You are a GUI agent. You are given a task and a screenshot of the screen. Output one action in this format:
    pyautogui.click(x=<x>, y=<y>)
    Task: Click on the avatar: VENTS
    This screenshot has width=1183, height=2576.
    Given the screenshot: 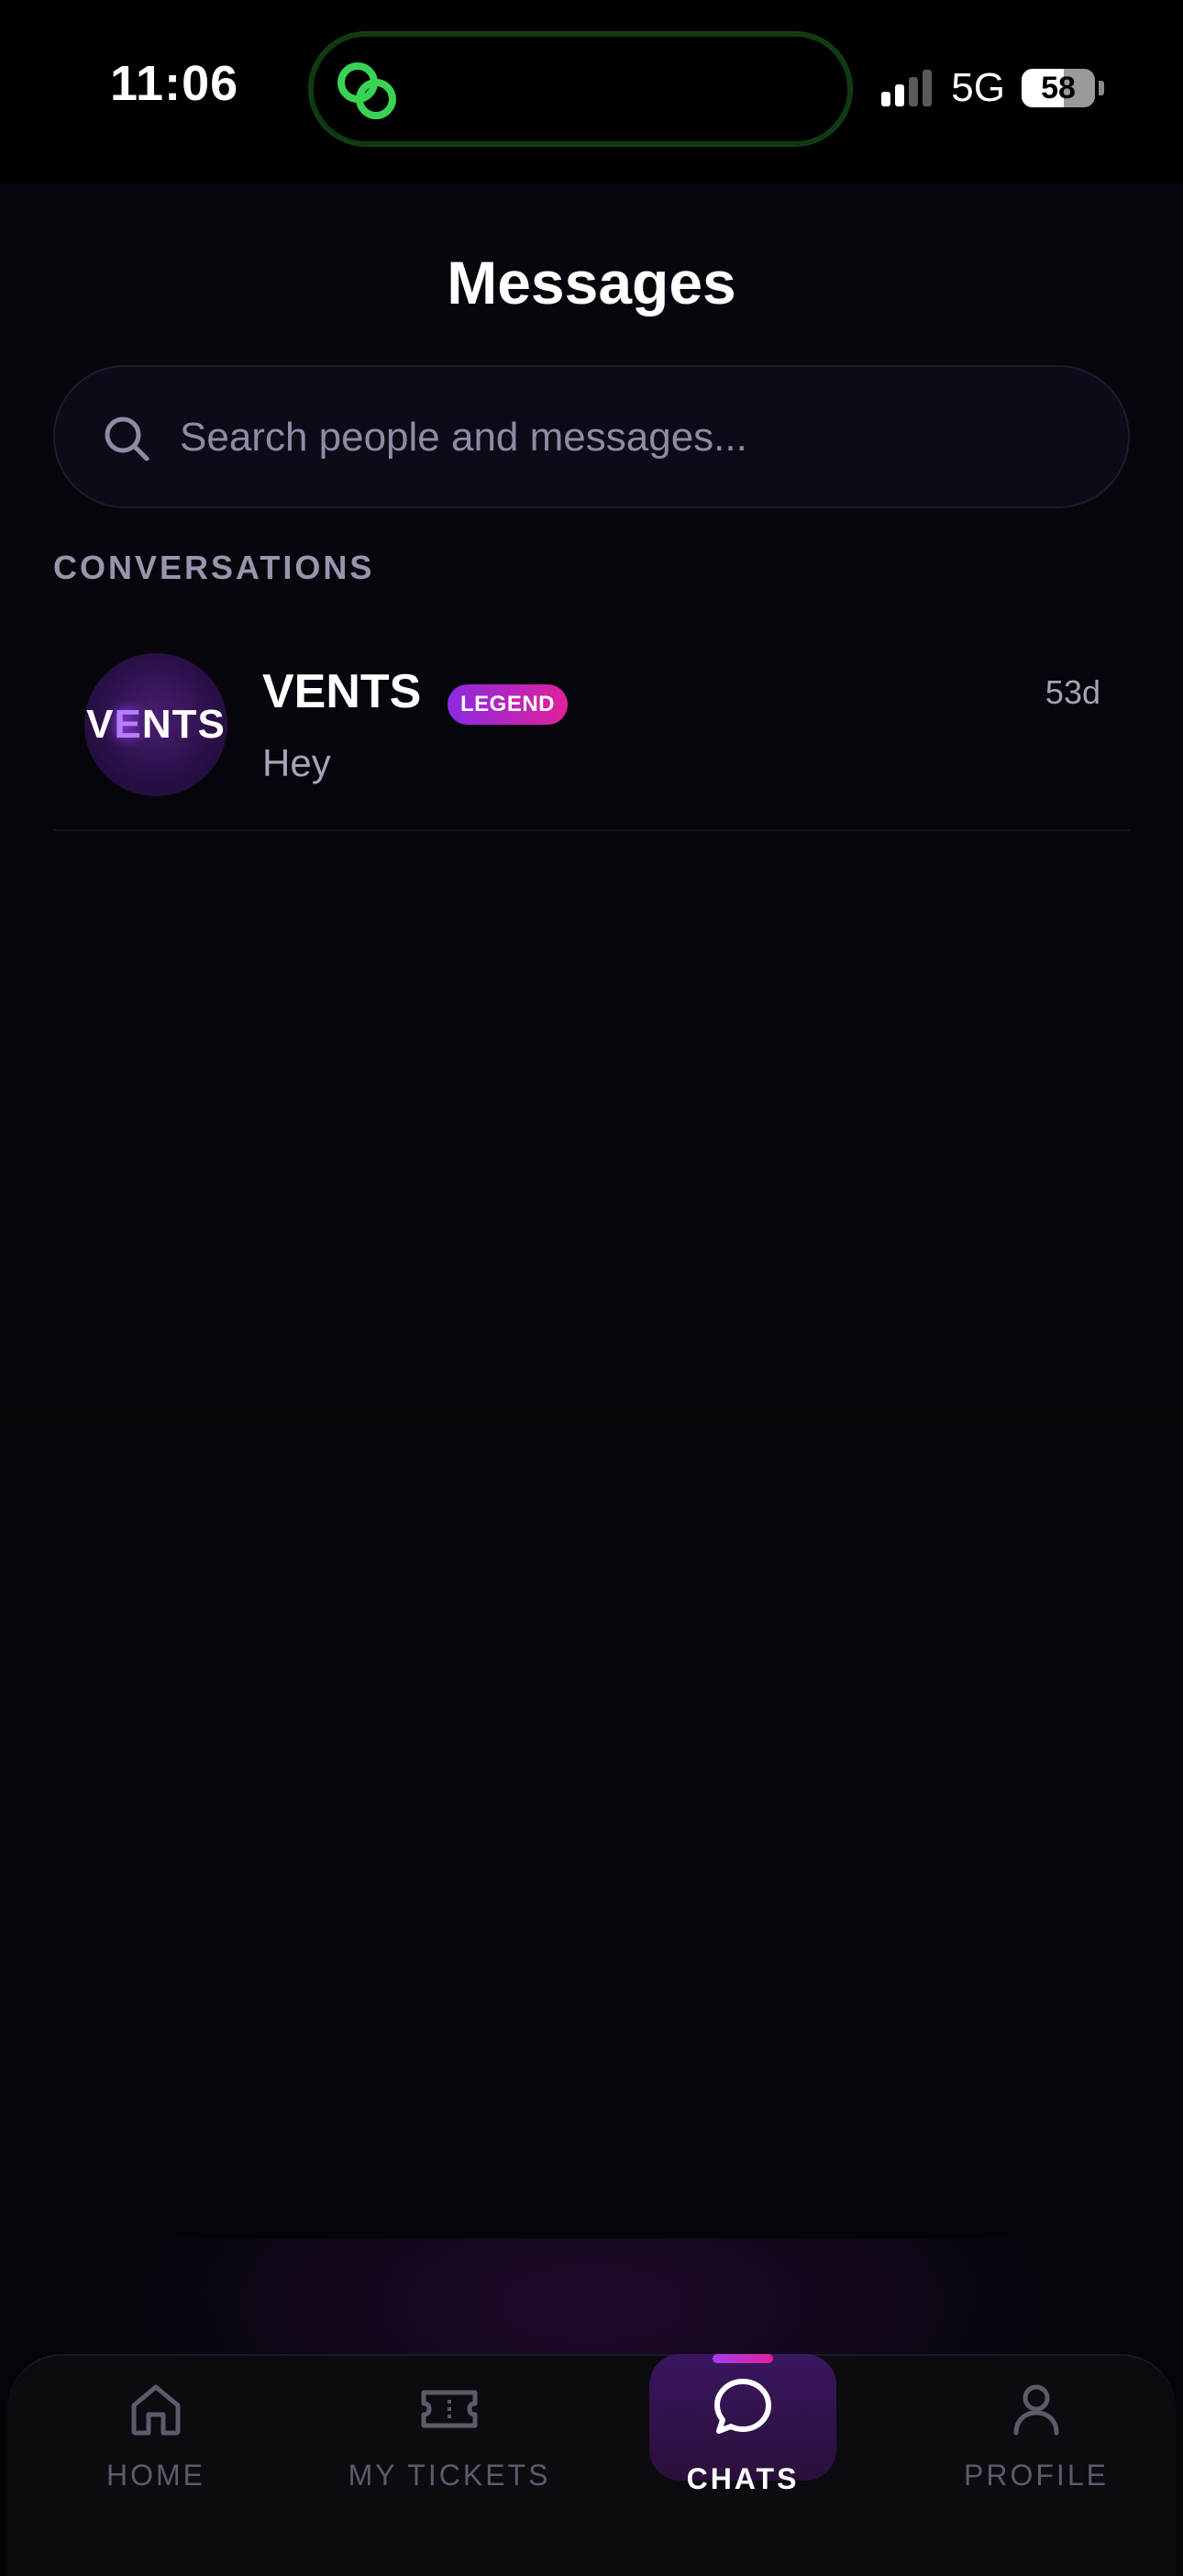 What is the action you would take?
    pyautogui.click(x=155, y=724)
    